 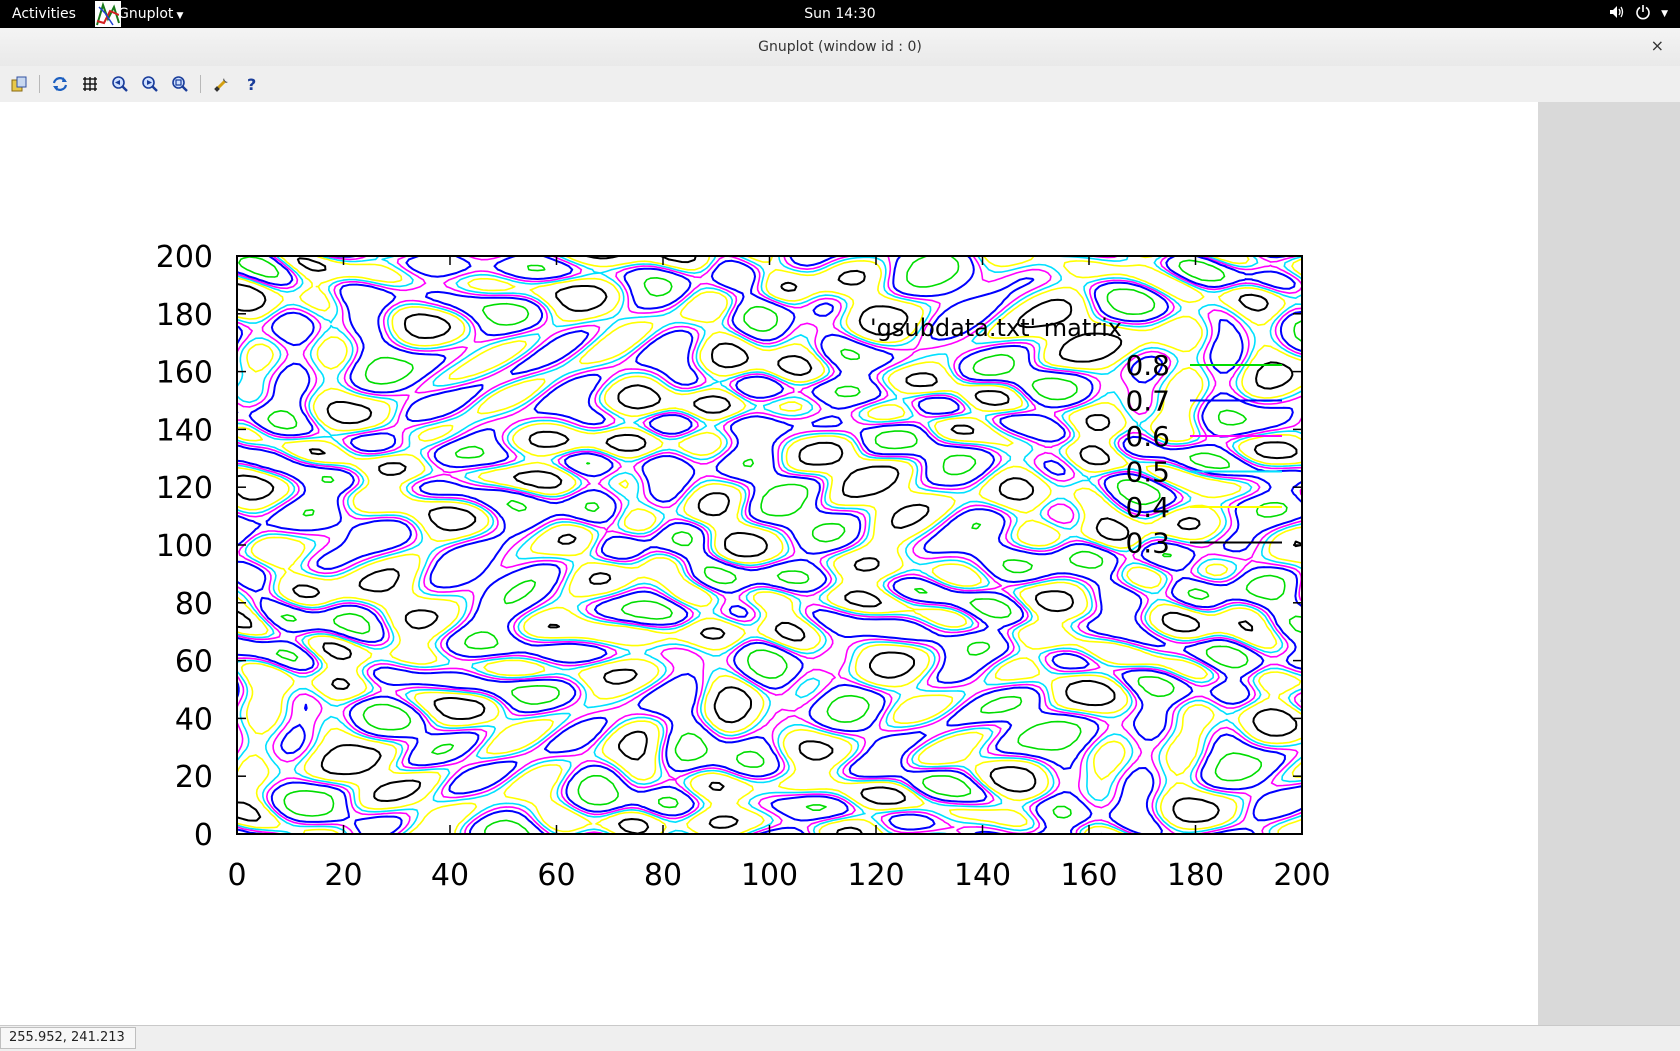 What do you see at coordinates (184, 488) in the screenshot?
I see `y-tick-label: 120` at bounding box center [184, 488].